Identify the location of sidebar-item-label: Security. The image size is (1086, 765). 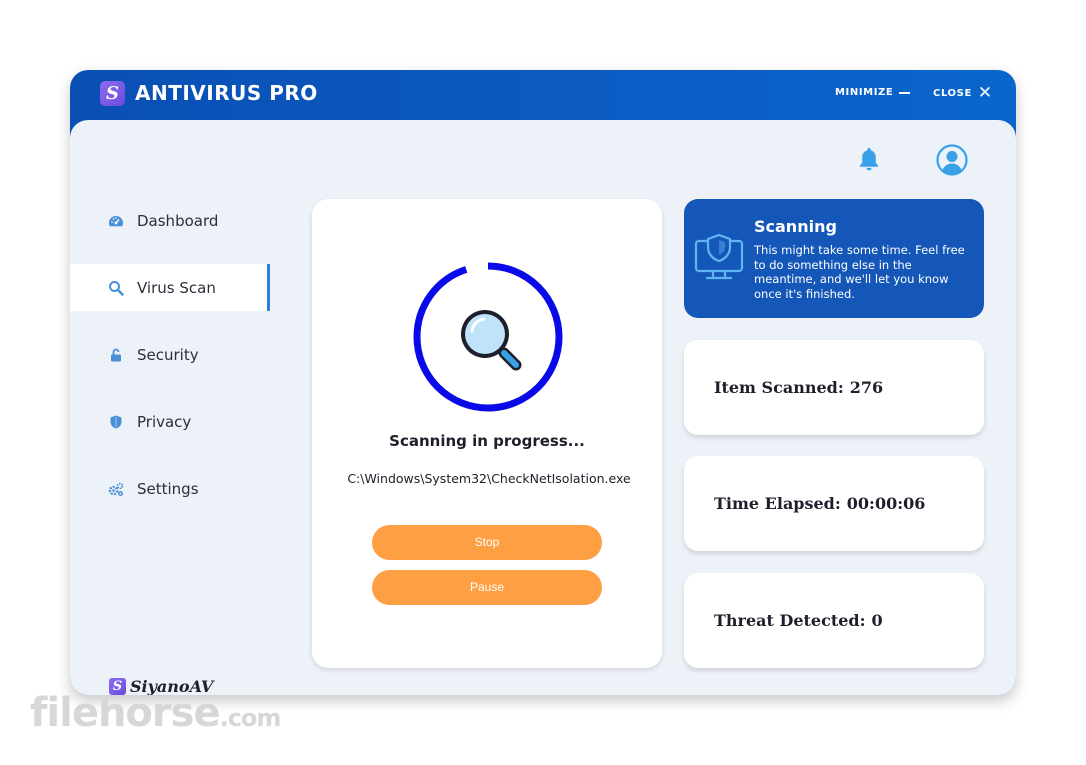
(168, 354).